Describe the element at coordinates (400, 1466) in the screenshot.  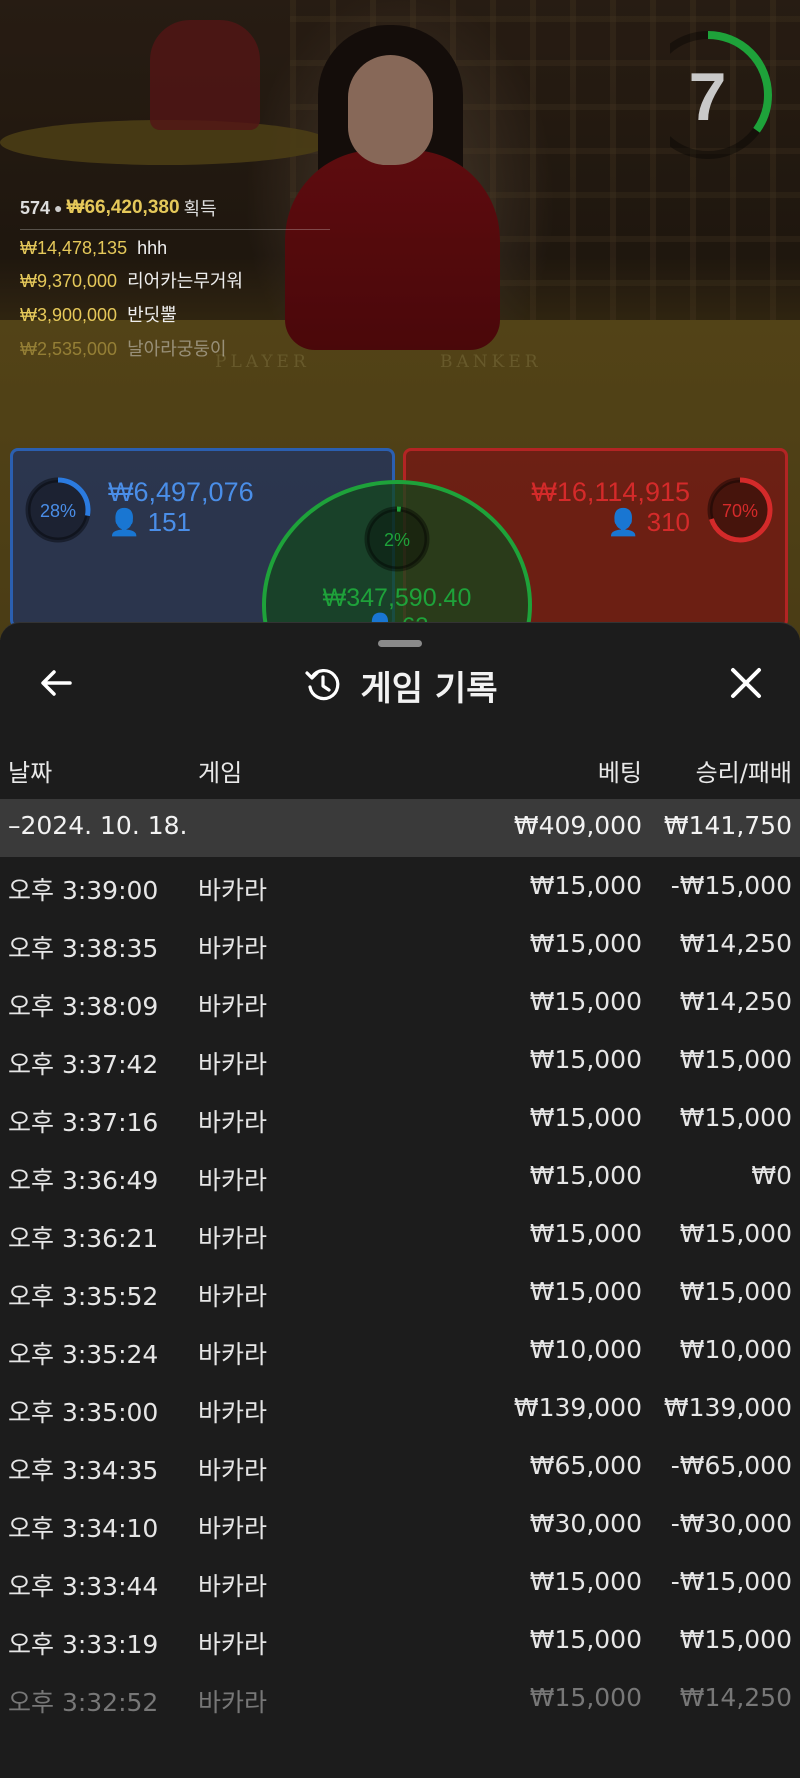
I see `history-row: 오후 3:34:35 바카라 ₩65,000 -₩65,000` at that location.